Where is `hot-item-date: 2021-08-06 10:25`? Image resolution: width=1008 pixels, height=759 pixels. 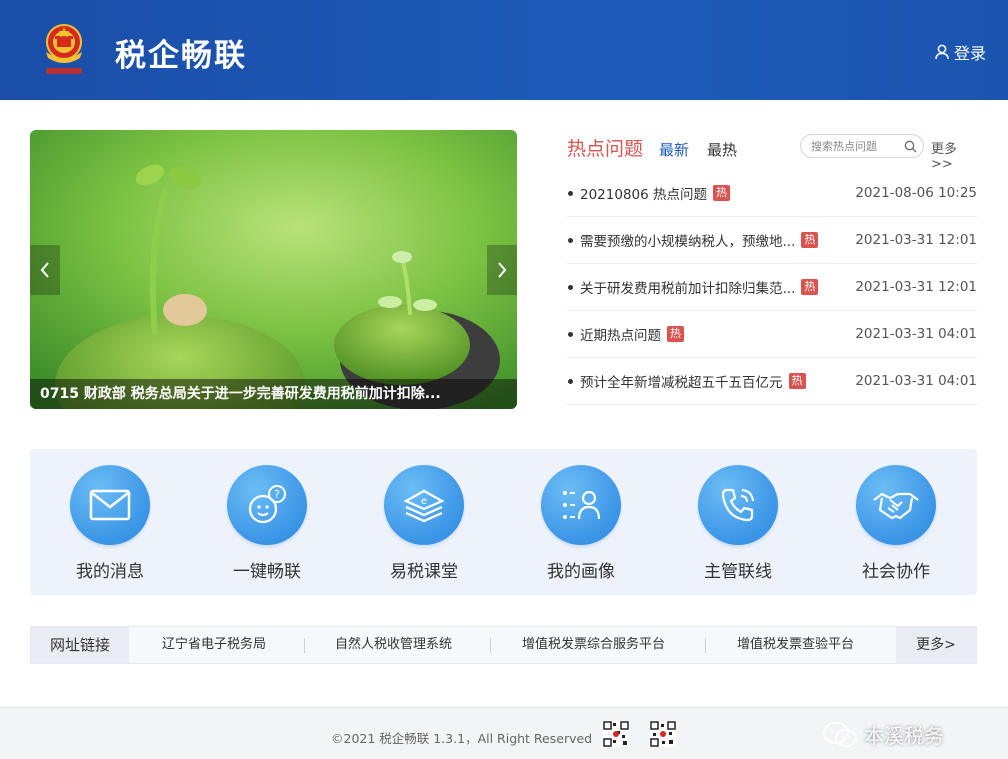 hot-item-date: 2021-08-06 10:25 is located at coordinates (916, 193).